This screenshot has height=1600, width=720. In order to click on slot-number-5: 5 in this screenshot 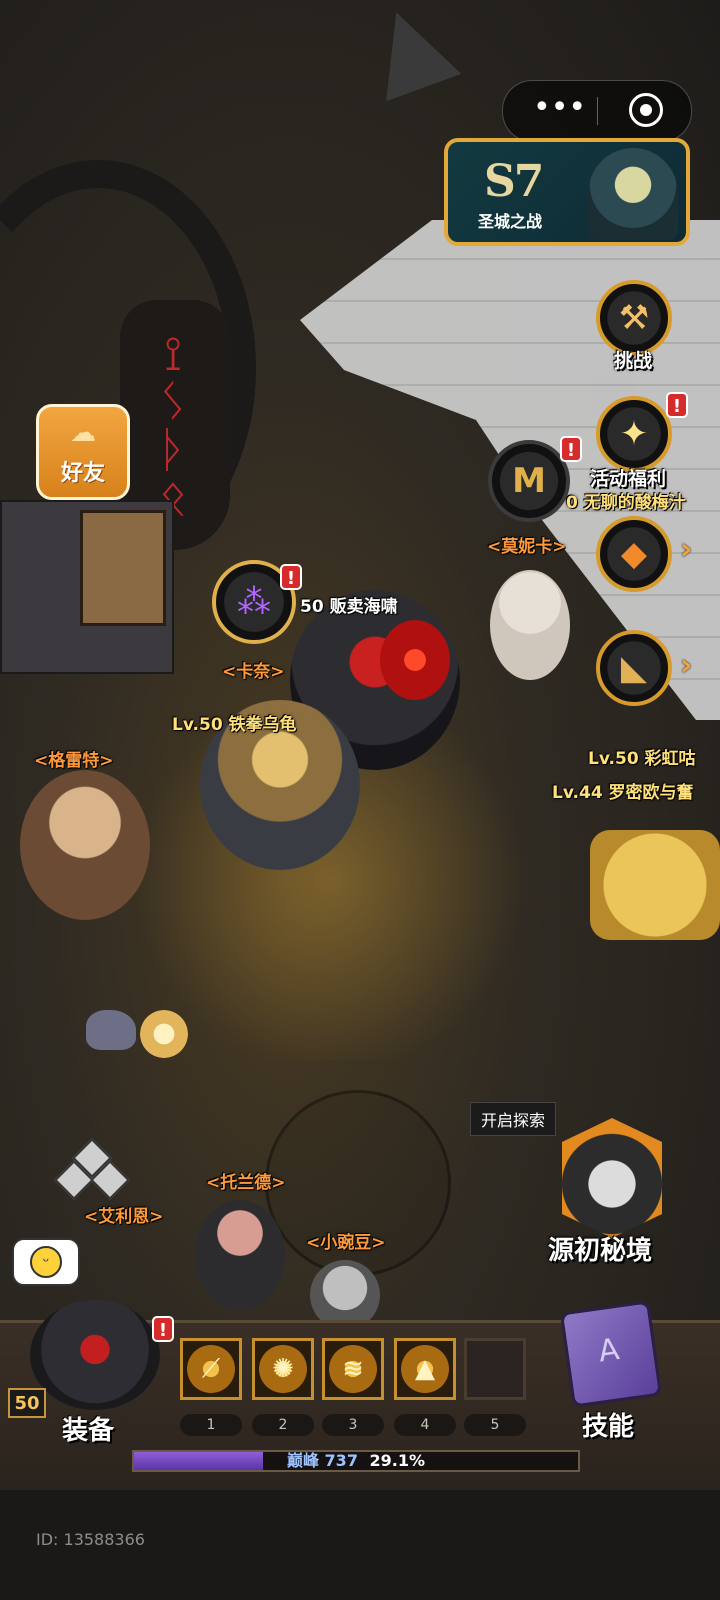, I will do `click(495, 1425)`.